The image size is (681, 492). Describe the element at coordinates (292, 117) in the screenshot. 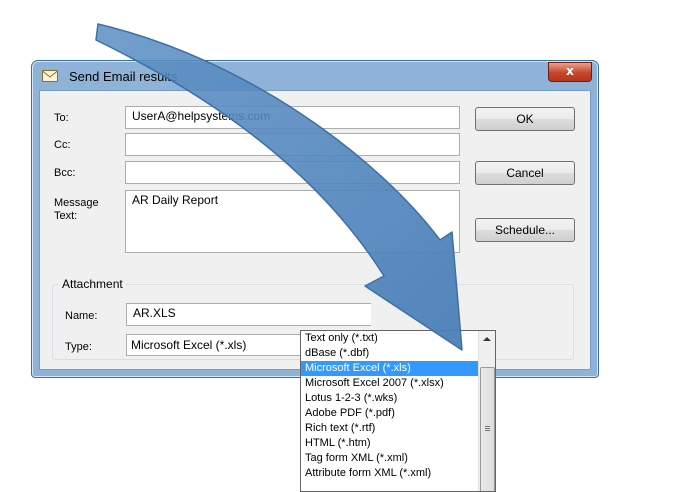

I see `to-field: UserA@helpsystems.com` at that location.